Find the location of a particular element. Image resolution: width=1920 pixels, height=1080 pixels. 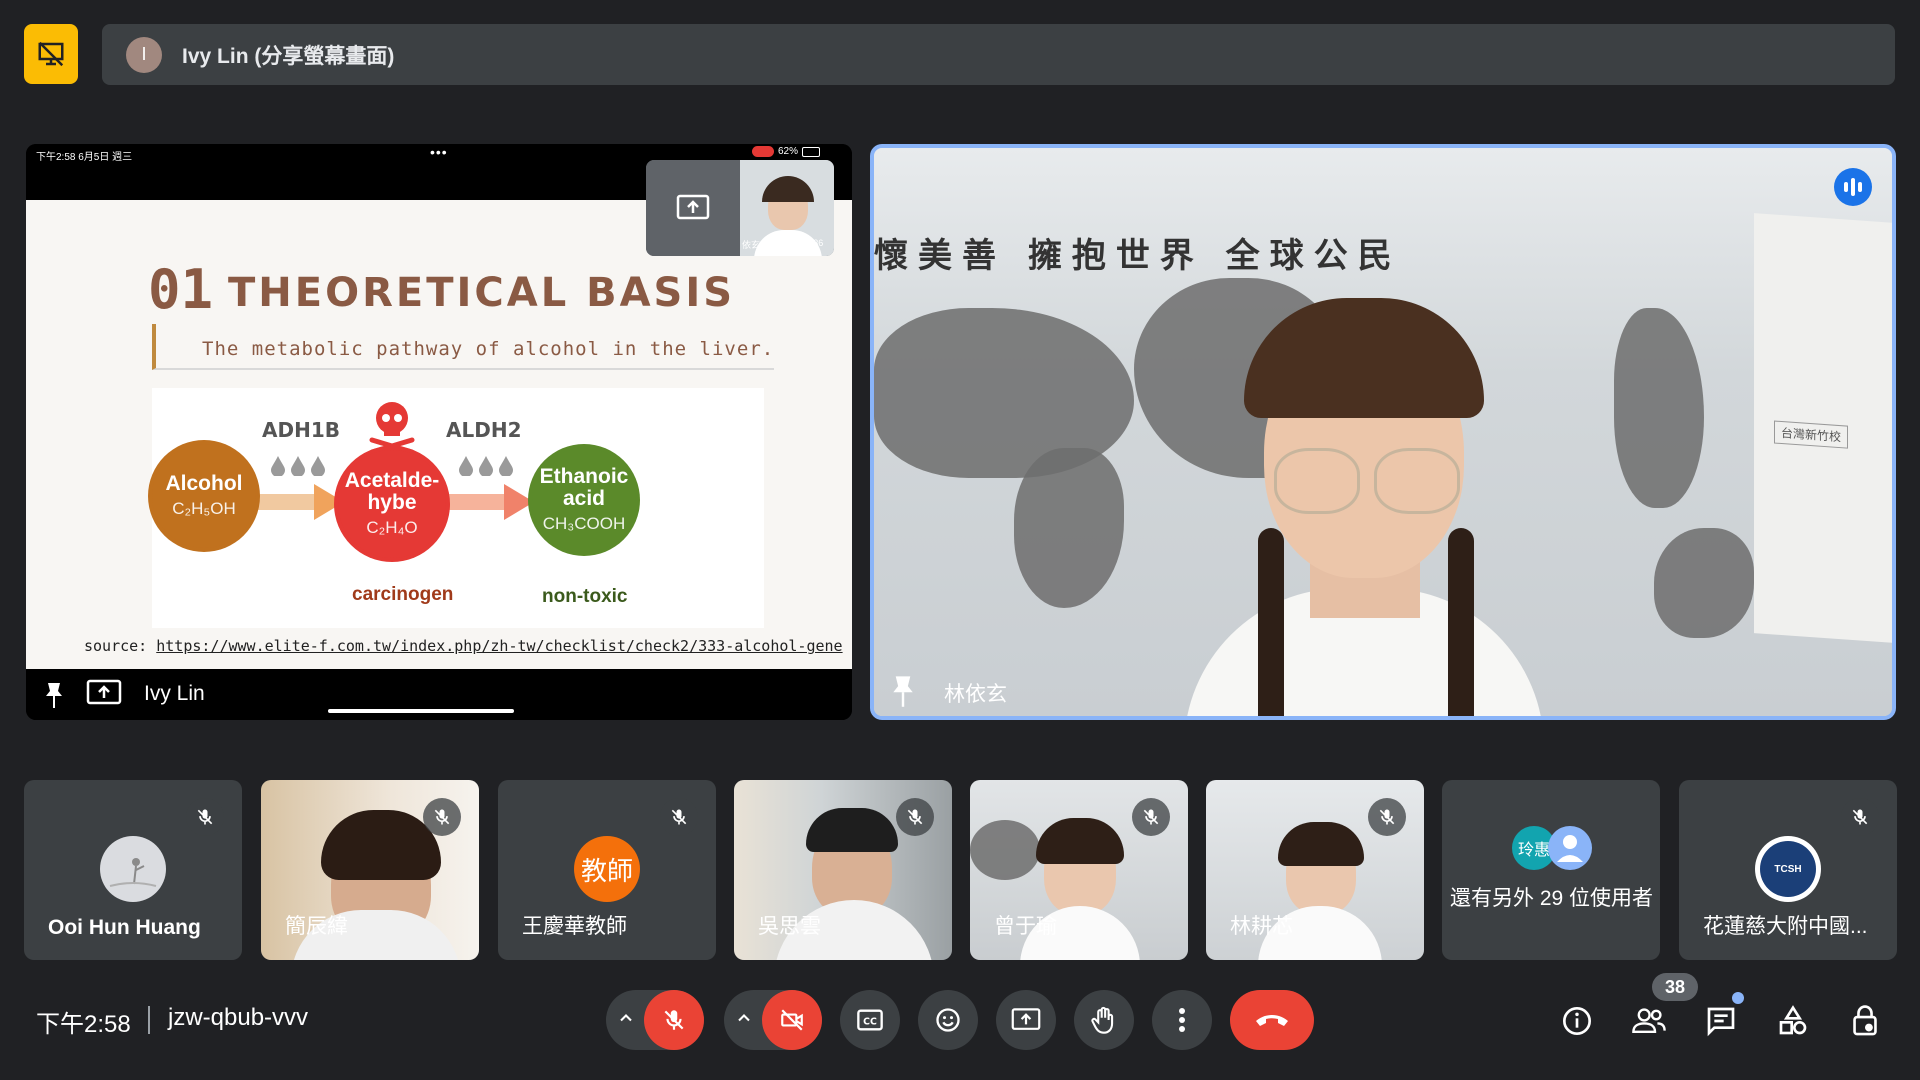

avatar-generic-icon is located at coordinates (1570, 848).